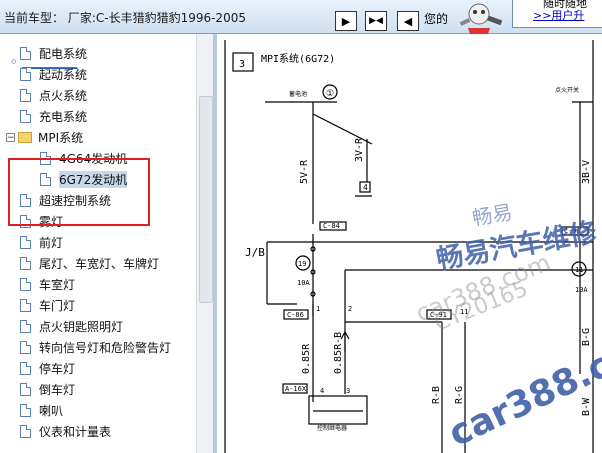 The image size is (602, 453). Describe the element at coordinates (359, 149) in the screenshot. I see `wire-label-3vr: 3V-R` at that location.